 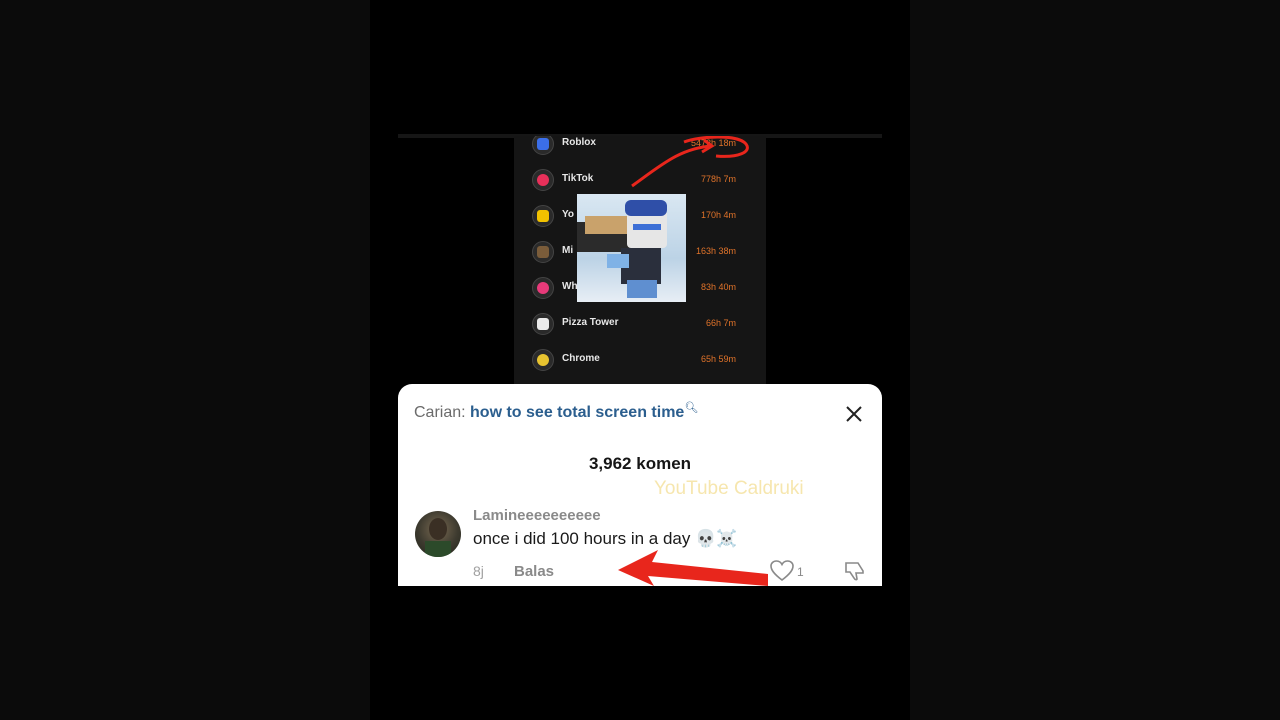 What do you see at coordinates (640, 324) in the screenshot?
I see `app-row-pizza-tower: Pizza Tower 66h 7m` at bounding box center [640, 324].